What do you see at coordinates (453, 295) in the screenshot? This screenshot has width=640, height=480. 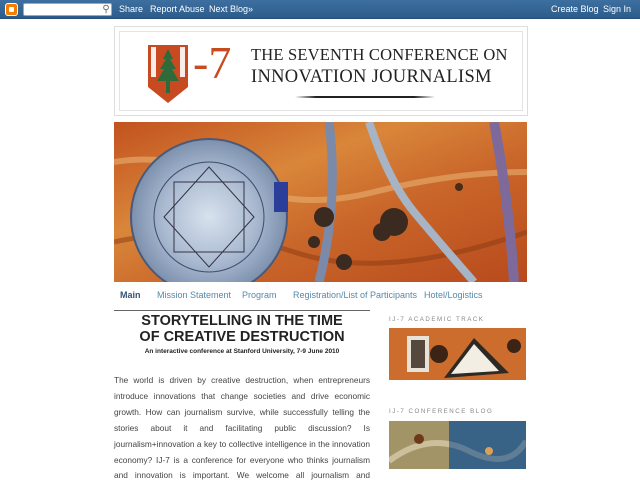 I see `tab-hotel-logistics: Hotel/Logistics` at bounding box center [453, 295].